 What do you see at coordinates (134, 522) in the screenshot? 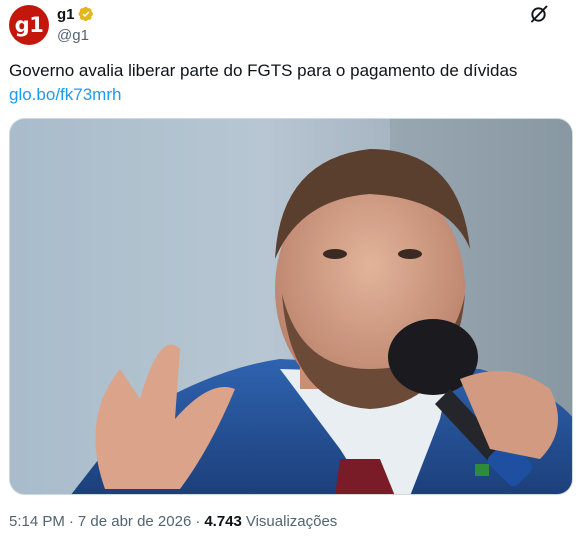
I see `tweet-date: 7 de abr de 2026` at bounding box center [134, 522].